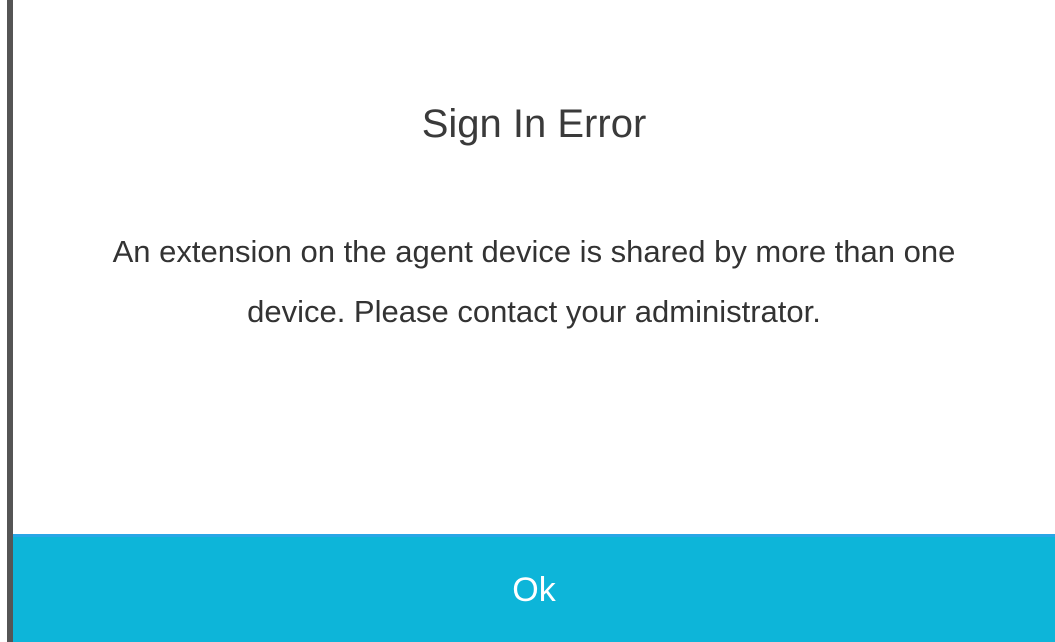 This screenshot has width=1055, height=642. What do you see at coordinates (534, 124) in the screenshot?
I see `dialog-title: Sign In Error` at bounding box center [534, 124].